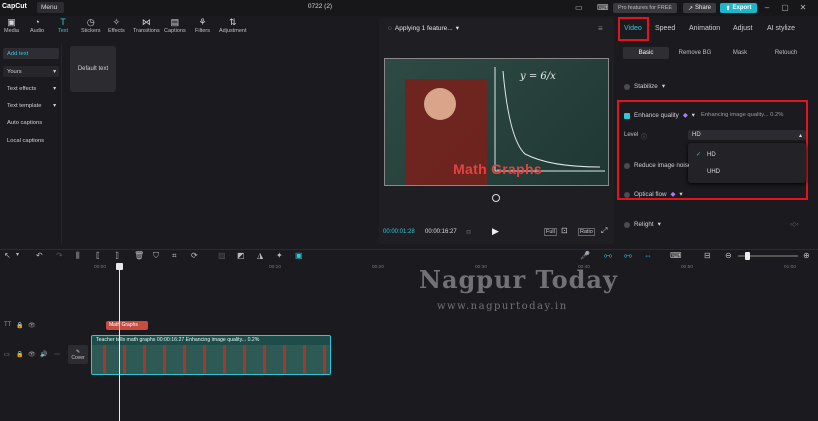  I want to click on stabilize-checkbox, so click(627, 86).